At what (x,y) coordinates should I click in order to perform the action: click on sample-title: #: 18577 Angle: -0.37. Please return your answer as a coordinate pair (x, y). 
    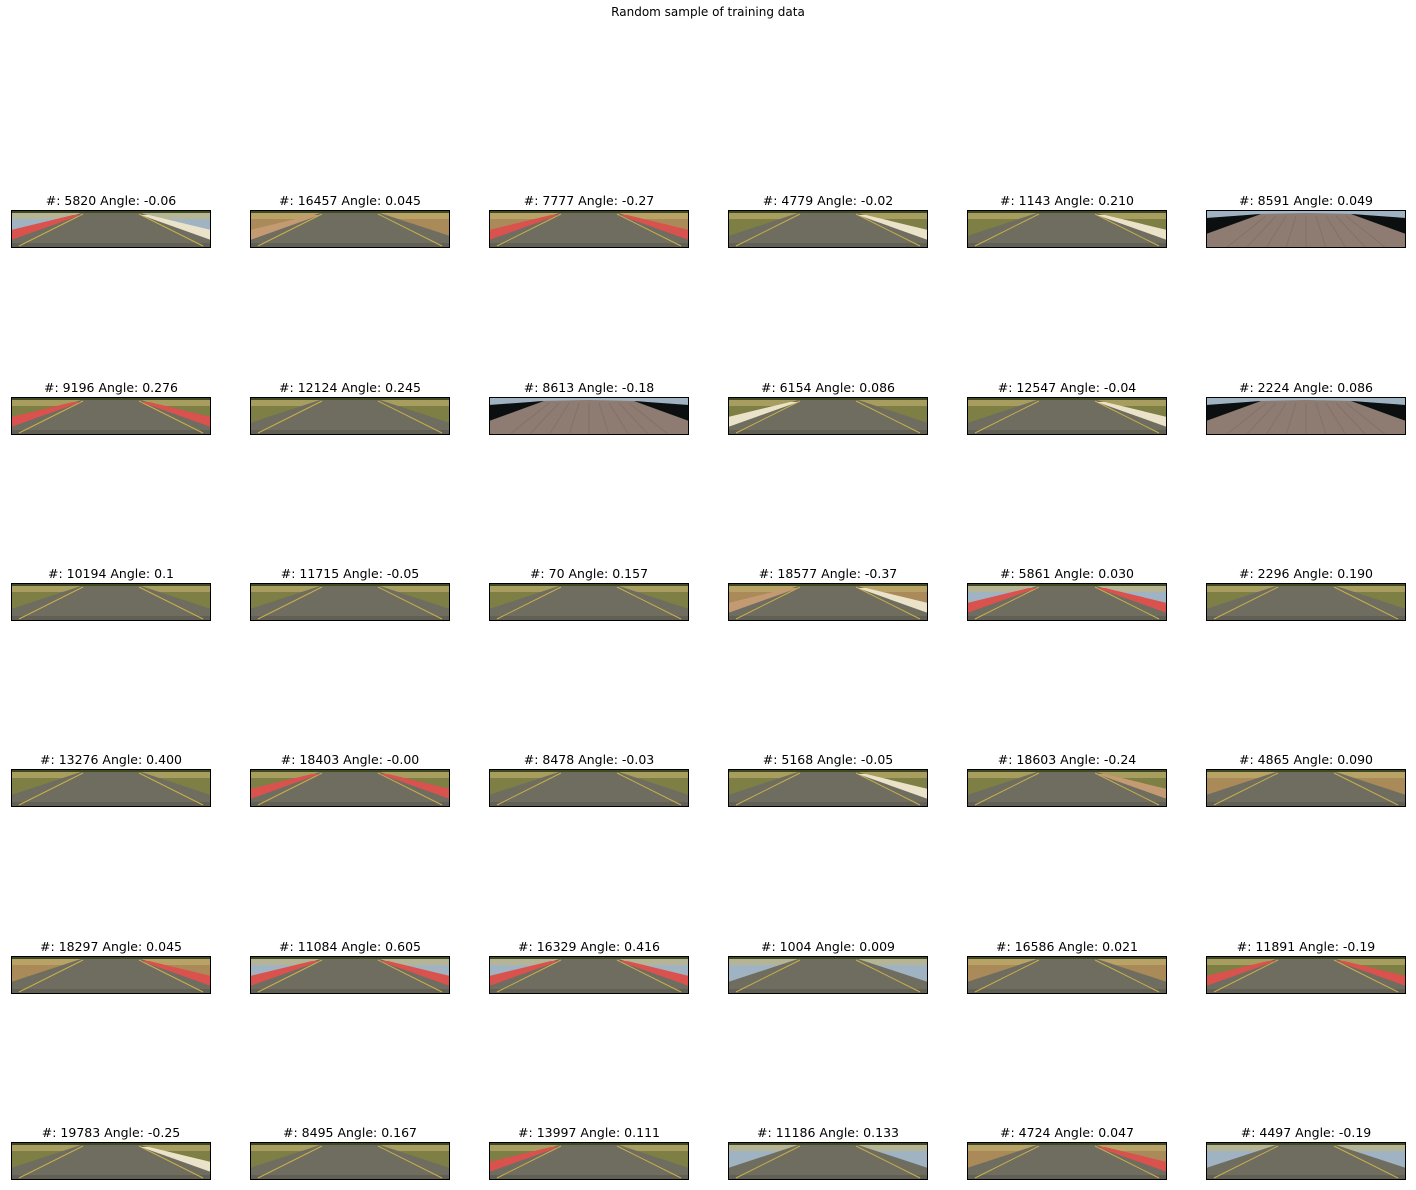
    Looking at the image, I should click on (828, 573).